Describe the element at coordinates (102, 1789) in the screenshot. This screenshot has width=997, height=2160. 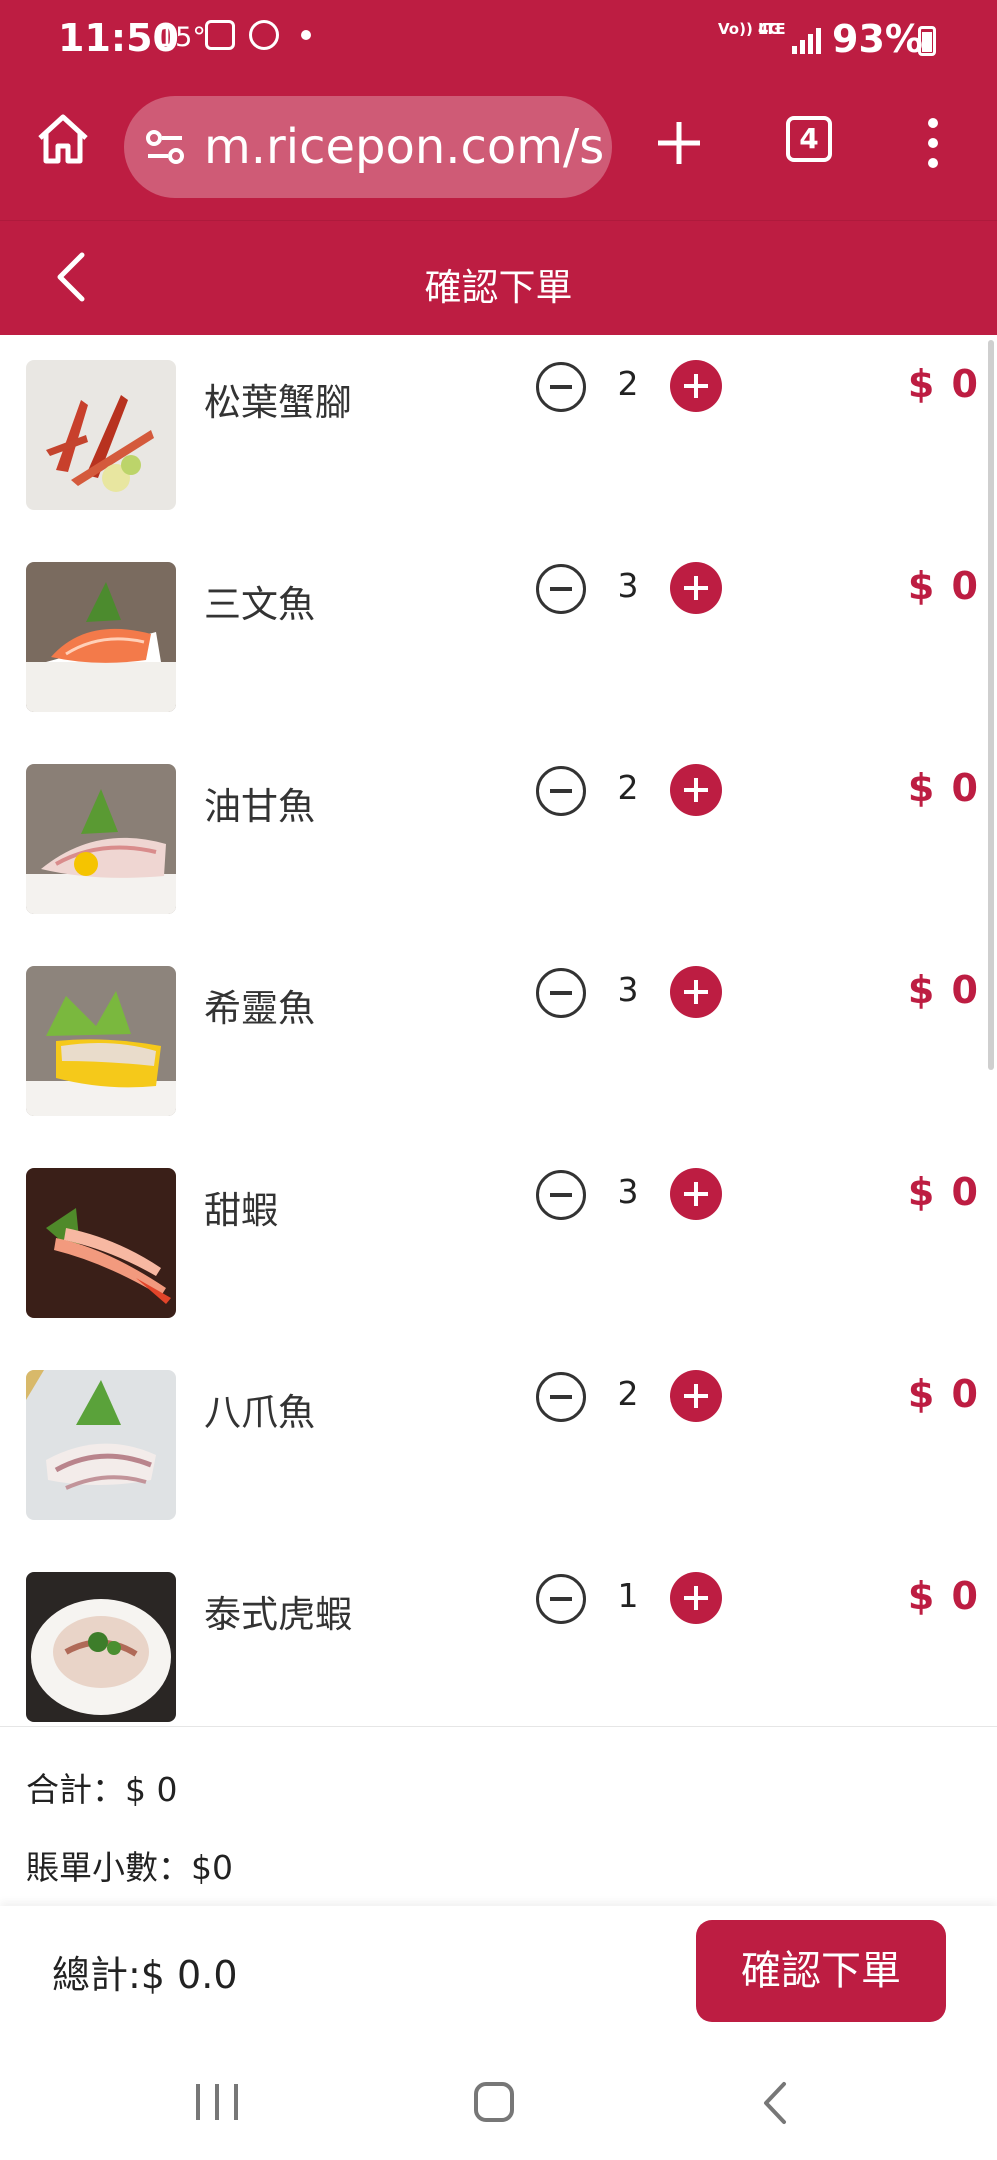
I see `subtotal-line: 合計：$ 0` at that location.